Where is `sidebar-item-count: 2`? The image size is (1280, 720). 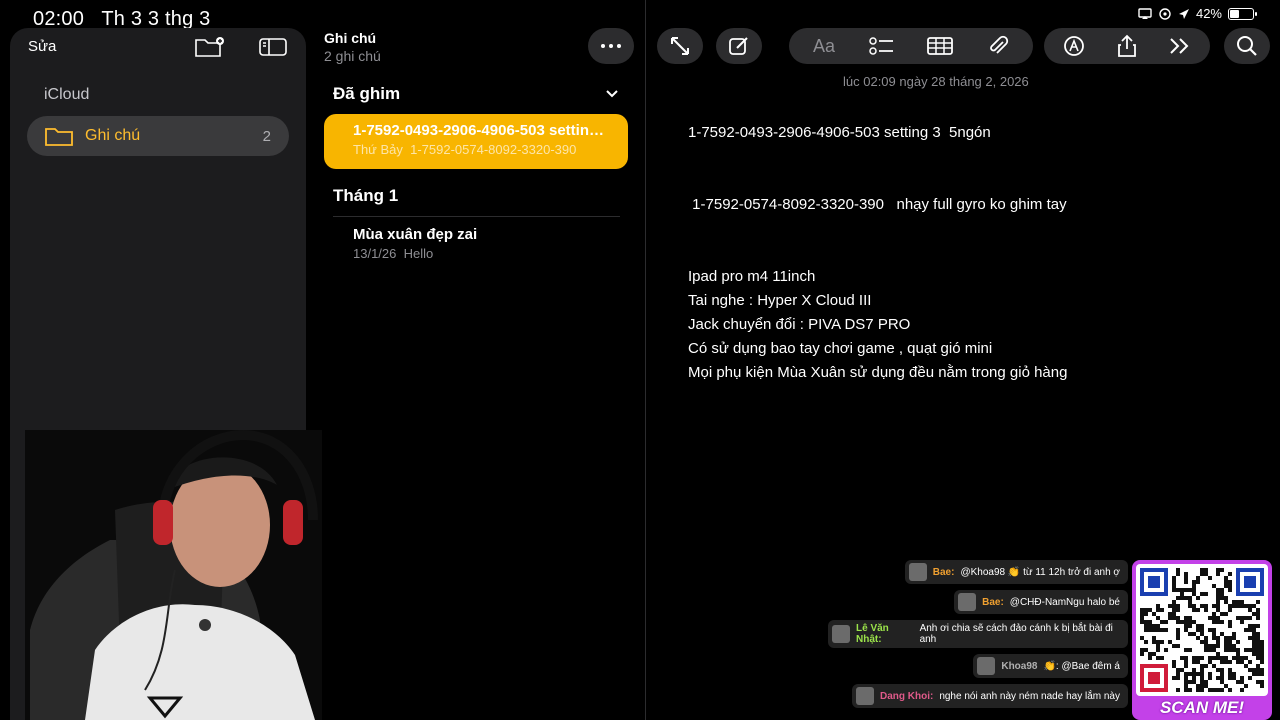 sidebar-item-count: 2 is located at coordinates (266, 136).